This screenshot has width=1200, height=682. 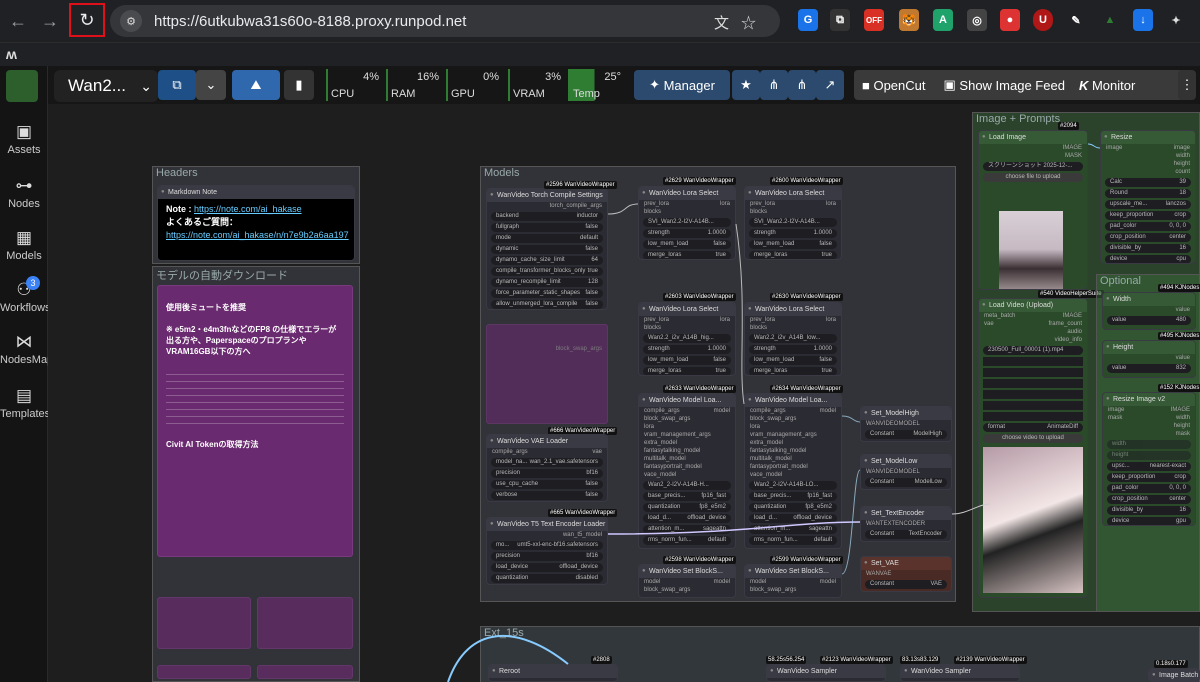 What do you see at coordinates (874, 20) in the screenshot?
I see `off-extension-icon: OFF` at bounding box center [874, 20].